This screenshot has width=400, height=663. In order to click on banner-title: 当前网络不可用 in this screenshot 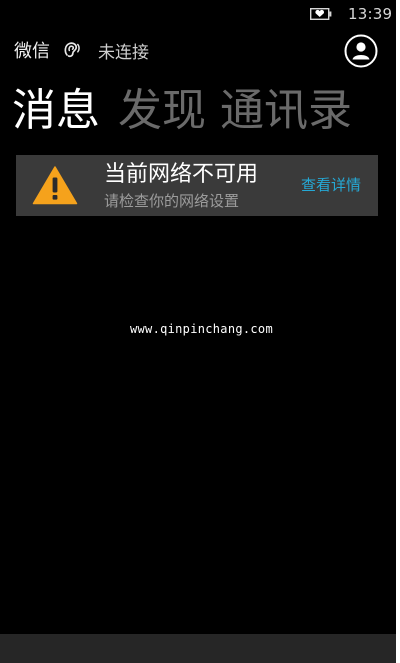, I will do `click(181, 174)`.